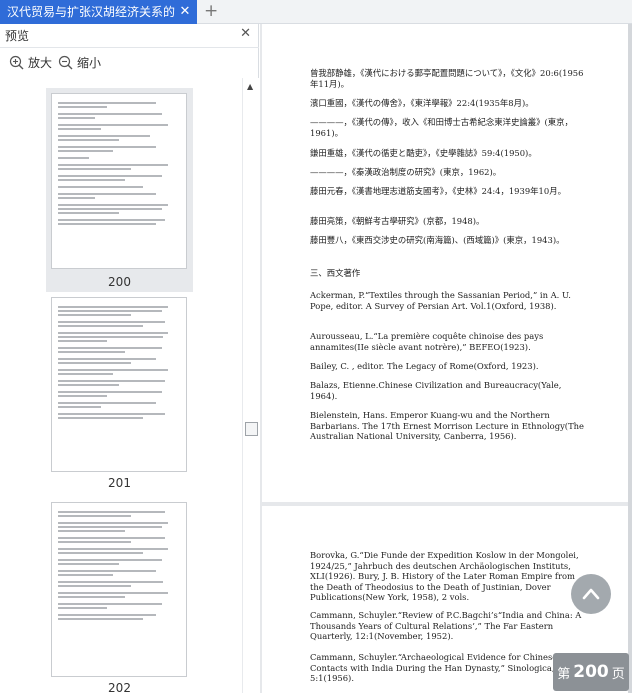  What do you see at coordinates (40, 63) in the screenshot?
I see `zoom-in-label: 放大` at bounding box center [40, 63].